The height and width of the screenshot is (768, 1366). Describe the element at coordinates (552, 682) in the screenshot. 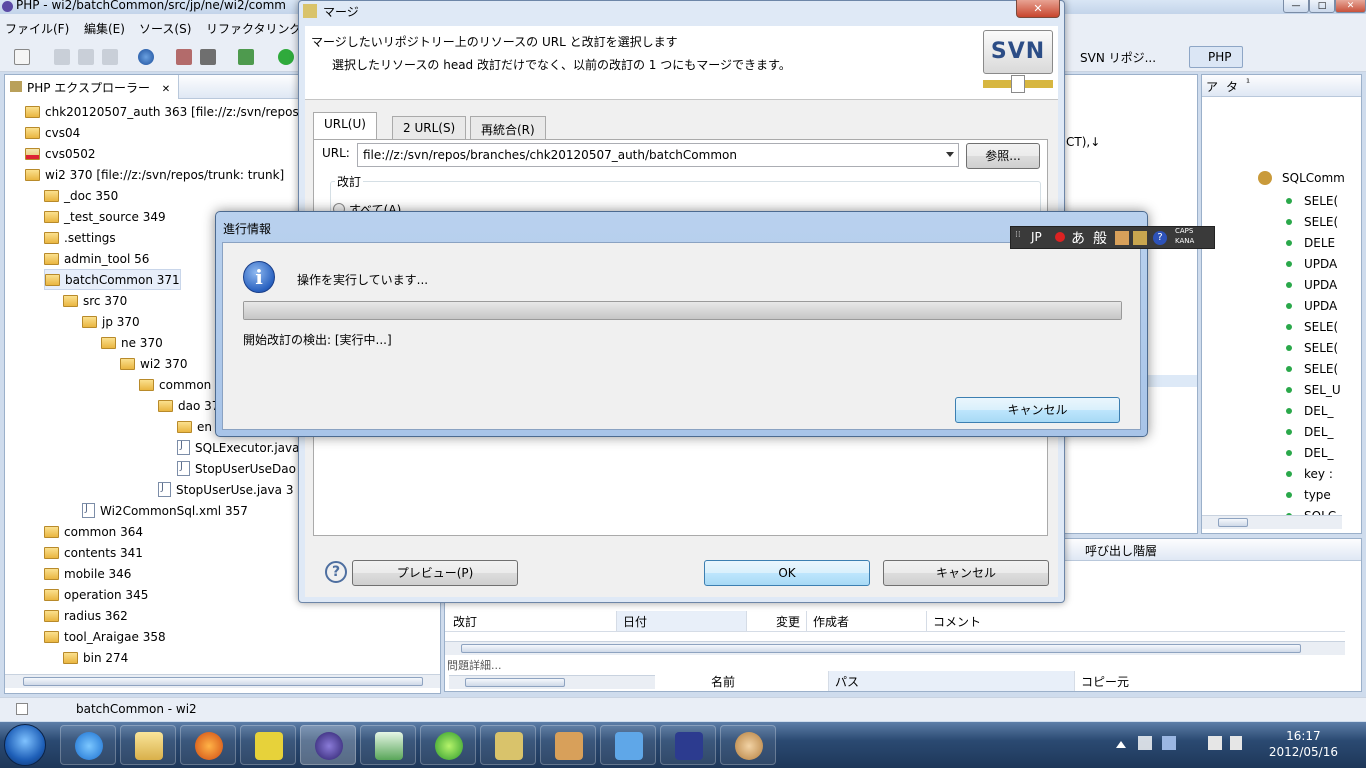

I see `history-lower-hscrollbar` at that location.